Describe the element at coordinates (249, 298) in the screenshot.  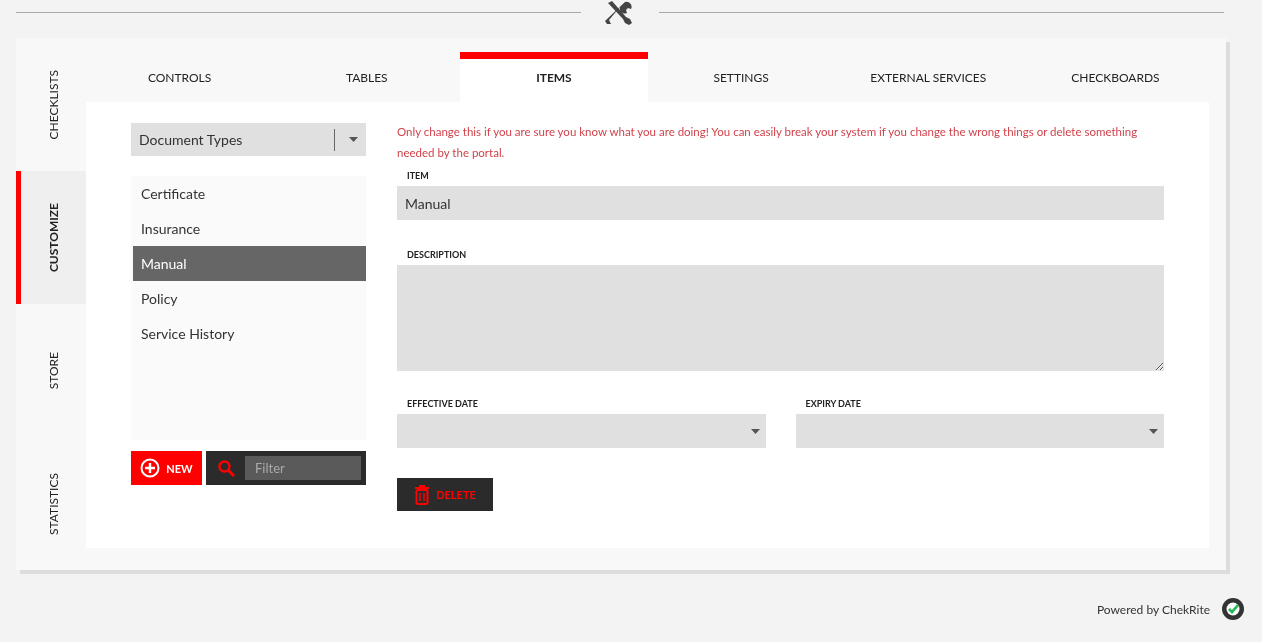
I see `list-item: Policy` at that location.